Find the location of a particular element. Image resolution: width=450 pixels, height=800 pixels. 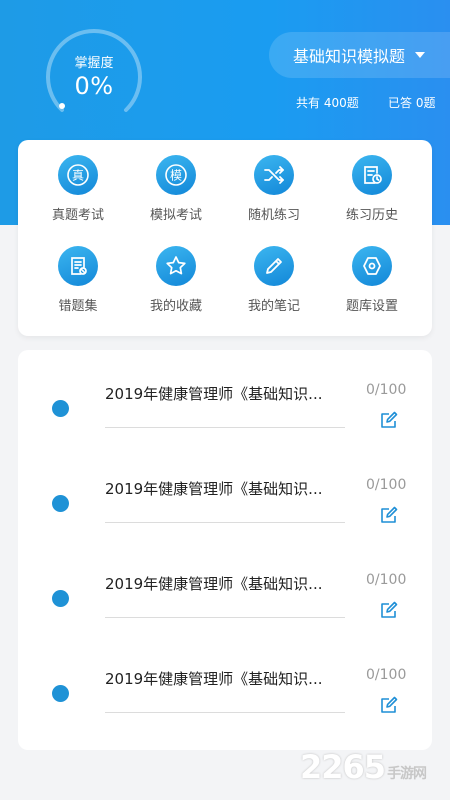

tool-favorites: 我的收藏 is located at coordinates (176, 280).